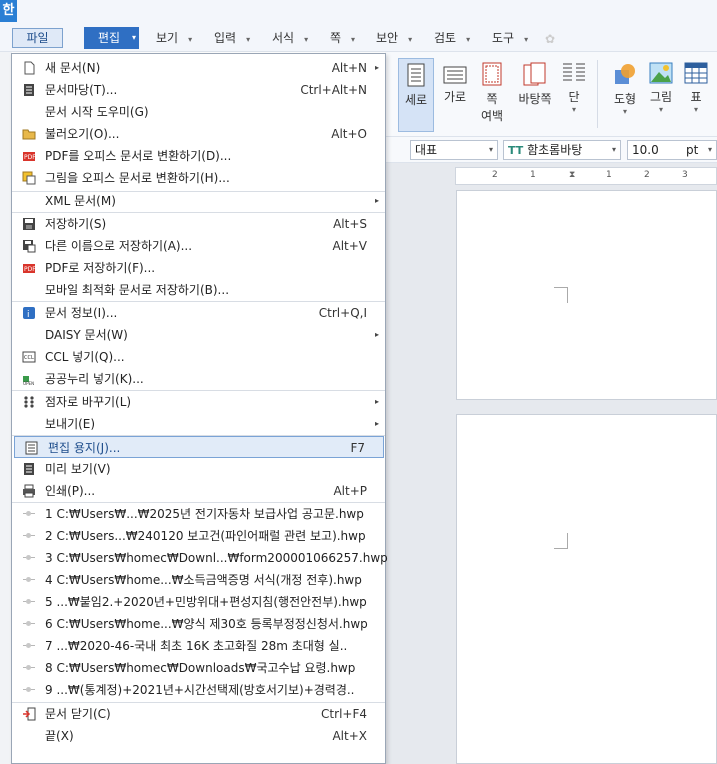 This screenshot has width=717, height=764. What do you see at coordinates (198, 68) in the screenshot?
I see `menu-item-new-document: 새 문서(N) Alt+N ▸` at bounding box center [198, 68].